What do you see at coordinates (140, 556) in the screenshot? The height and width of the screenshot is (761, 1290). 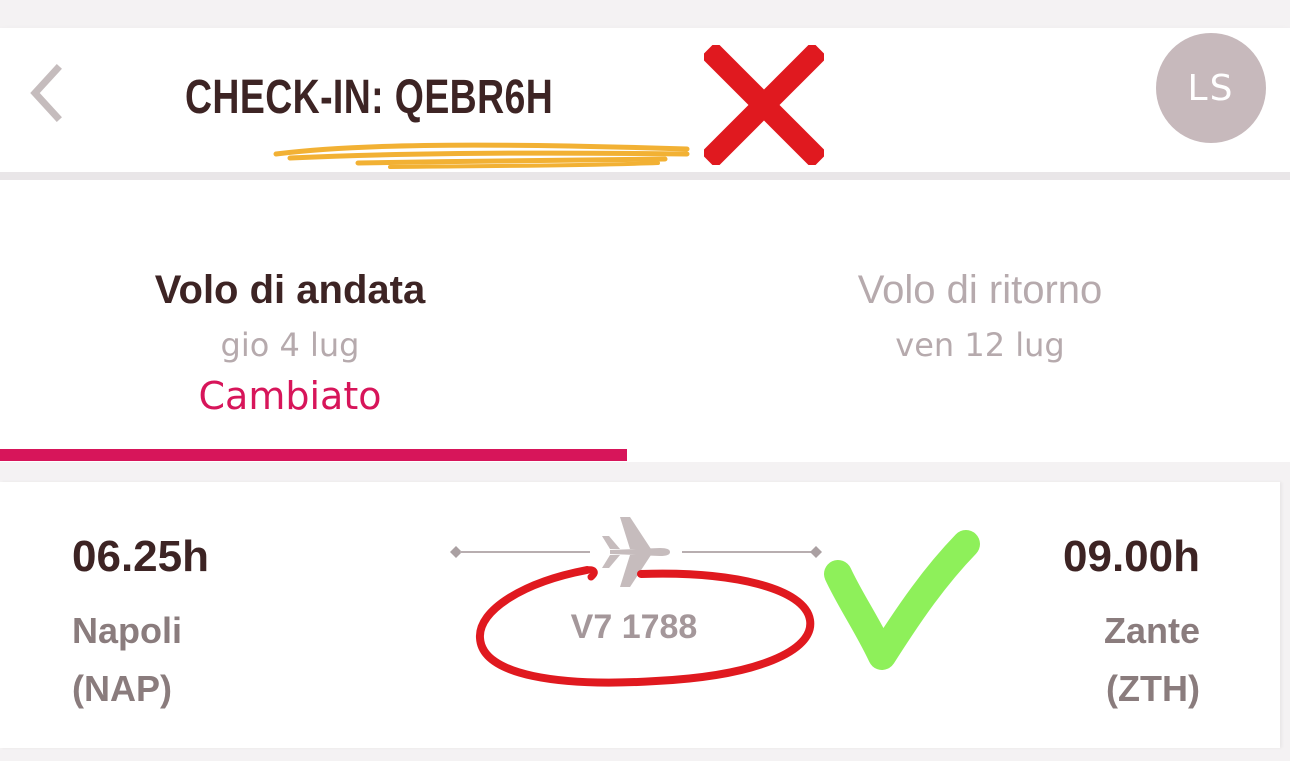 I see `departure-time: 06.25h` at bounding box center [140, 556].